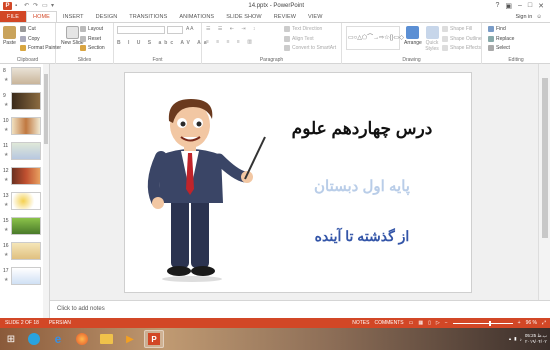  What do you see at coordinates (501, 39) in the screenshot?
I see `replace-button: Replace` at bounding box center [501, 39].